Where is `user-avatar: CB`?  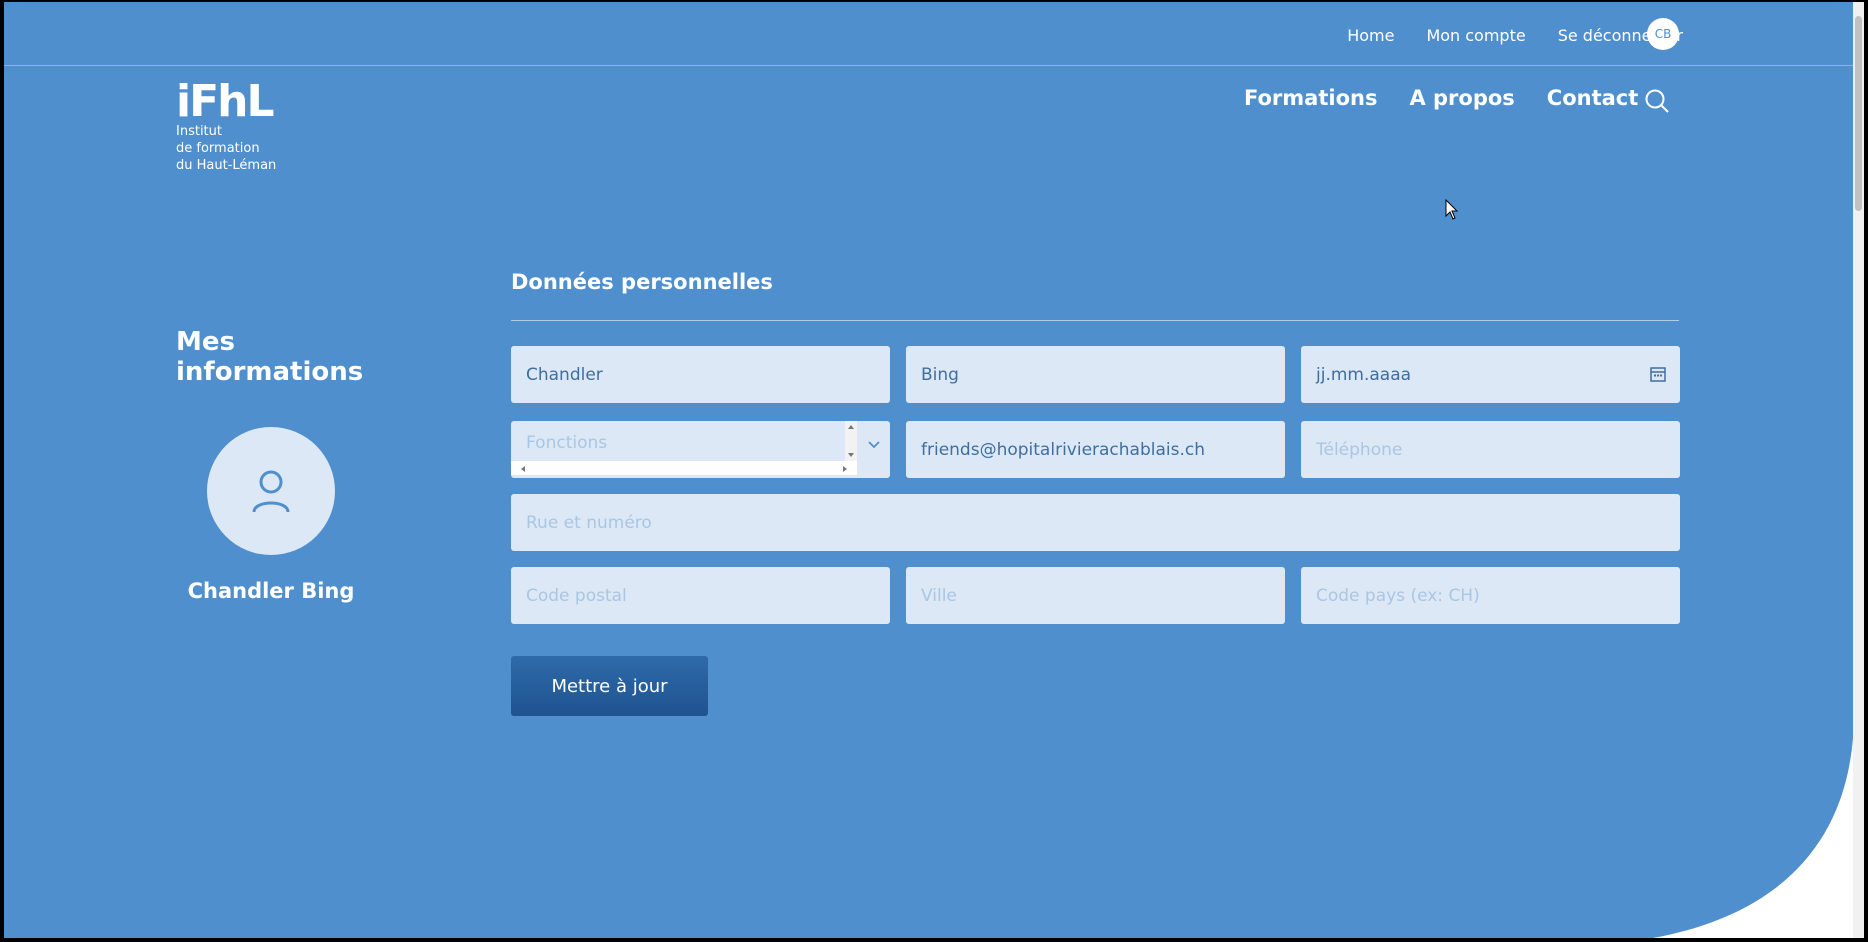
user-avatar: CB is located at coordinates (1663, 34).